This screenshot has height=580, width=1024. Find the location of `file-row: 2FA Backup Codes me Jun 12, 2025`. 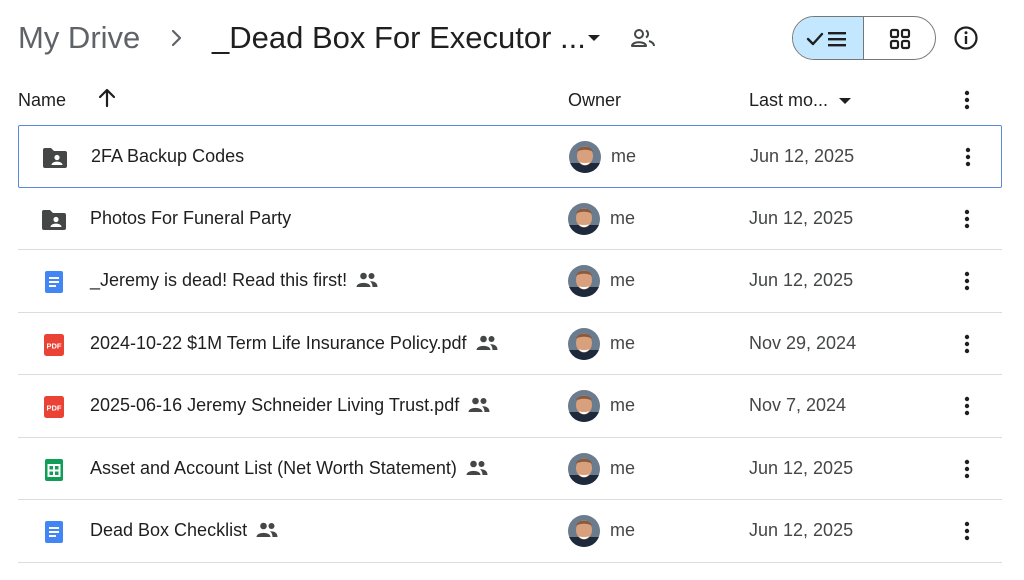

file-row: 2FA Backup Codes me Jun 12, 2025 is located at coordinates (510, 156).